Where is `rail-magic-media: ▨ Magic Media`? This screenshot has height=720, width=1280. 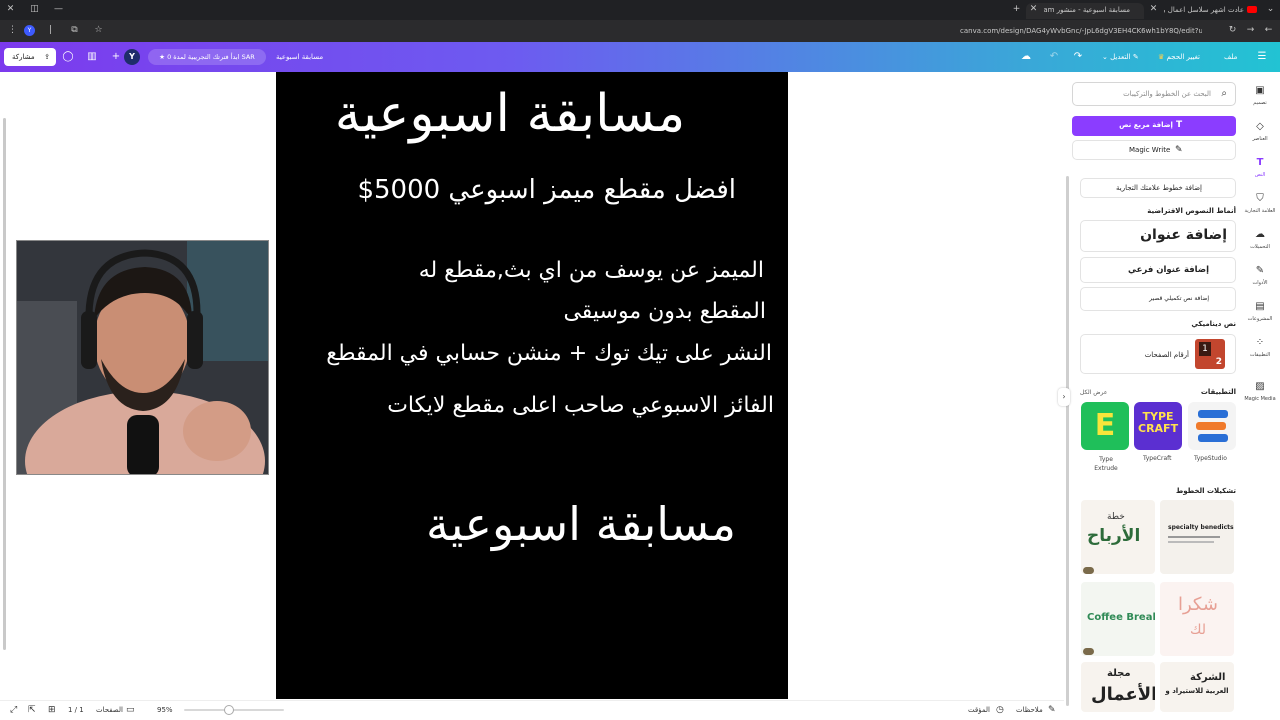 rail-magic-media: ▨ Magic Media is located at coordinates (1260, 391).